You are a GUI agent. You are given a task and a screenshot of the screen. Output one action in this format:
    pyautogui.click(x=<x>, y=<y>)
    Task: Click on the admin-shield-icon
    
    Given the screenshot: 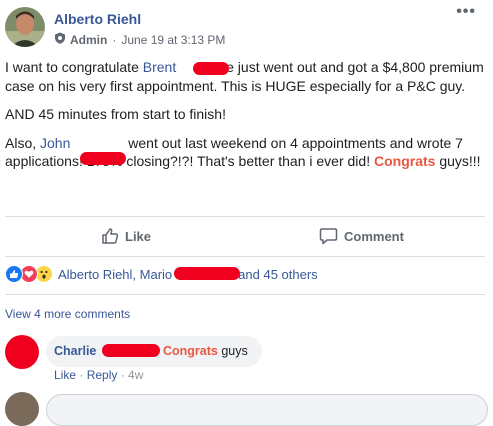 What is the action you would take?
    pyautogui.click(x=60, y=39)
    